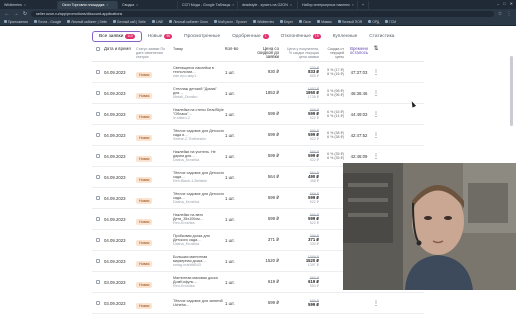  I want to click on select-all-checkbox, so click(98, 49).